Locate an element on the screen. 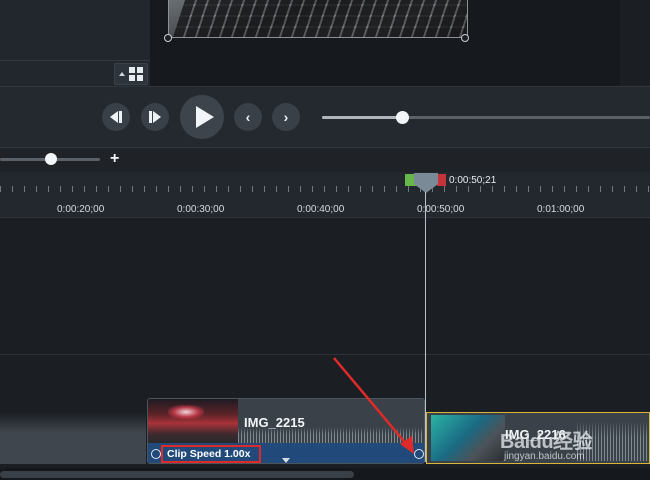 This screenshot has height=480, width=650. thumbnail-highlight is located at coordinates (186, 412).